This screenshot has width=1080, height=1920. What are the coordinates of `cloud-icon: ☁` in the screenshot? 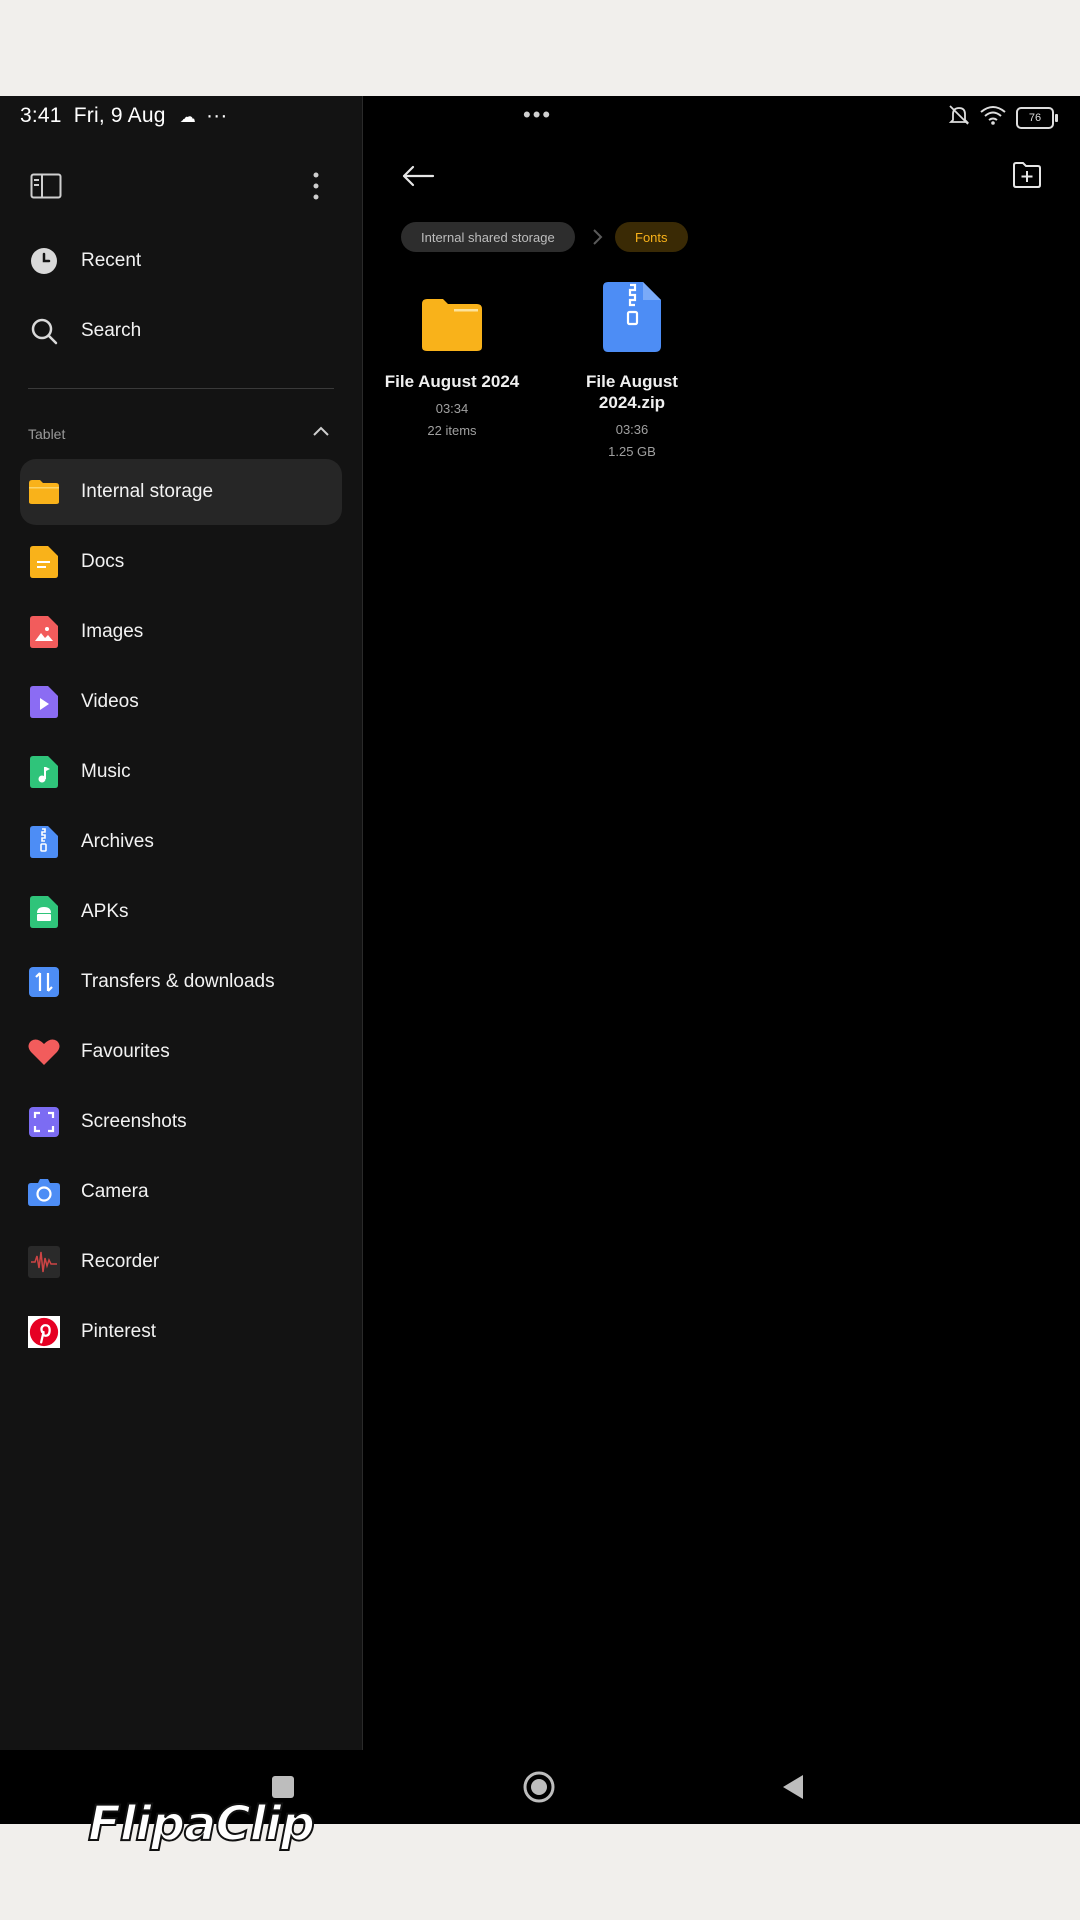 It's located at (187, 117).